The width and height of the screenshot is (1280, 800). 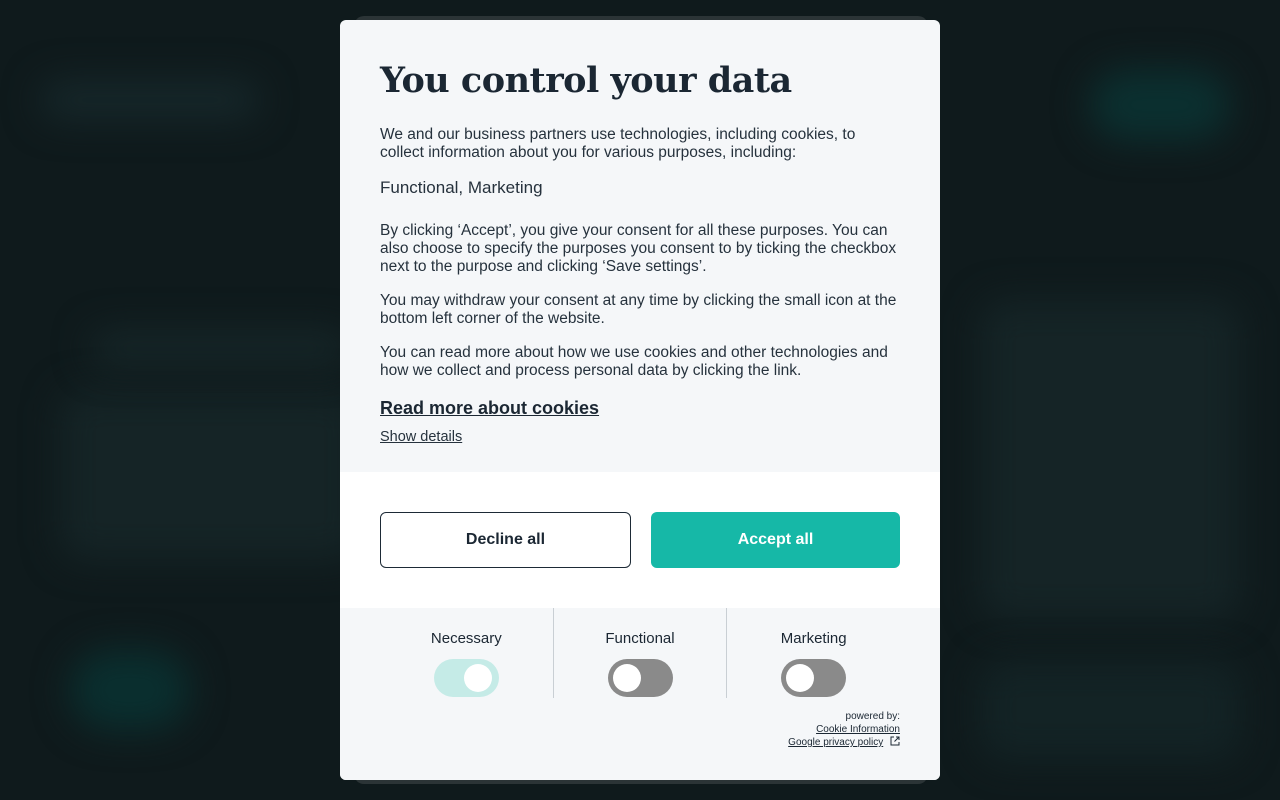 What do you see at coordinates (813, 653) in the screenshot?
I see `toggle-marketing: Marketing` at bounding box center [813, 653].